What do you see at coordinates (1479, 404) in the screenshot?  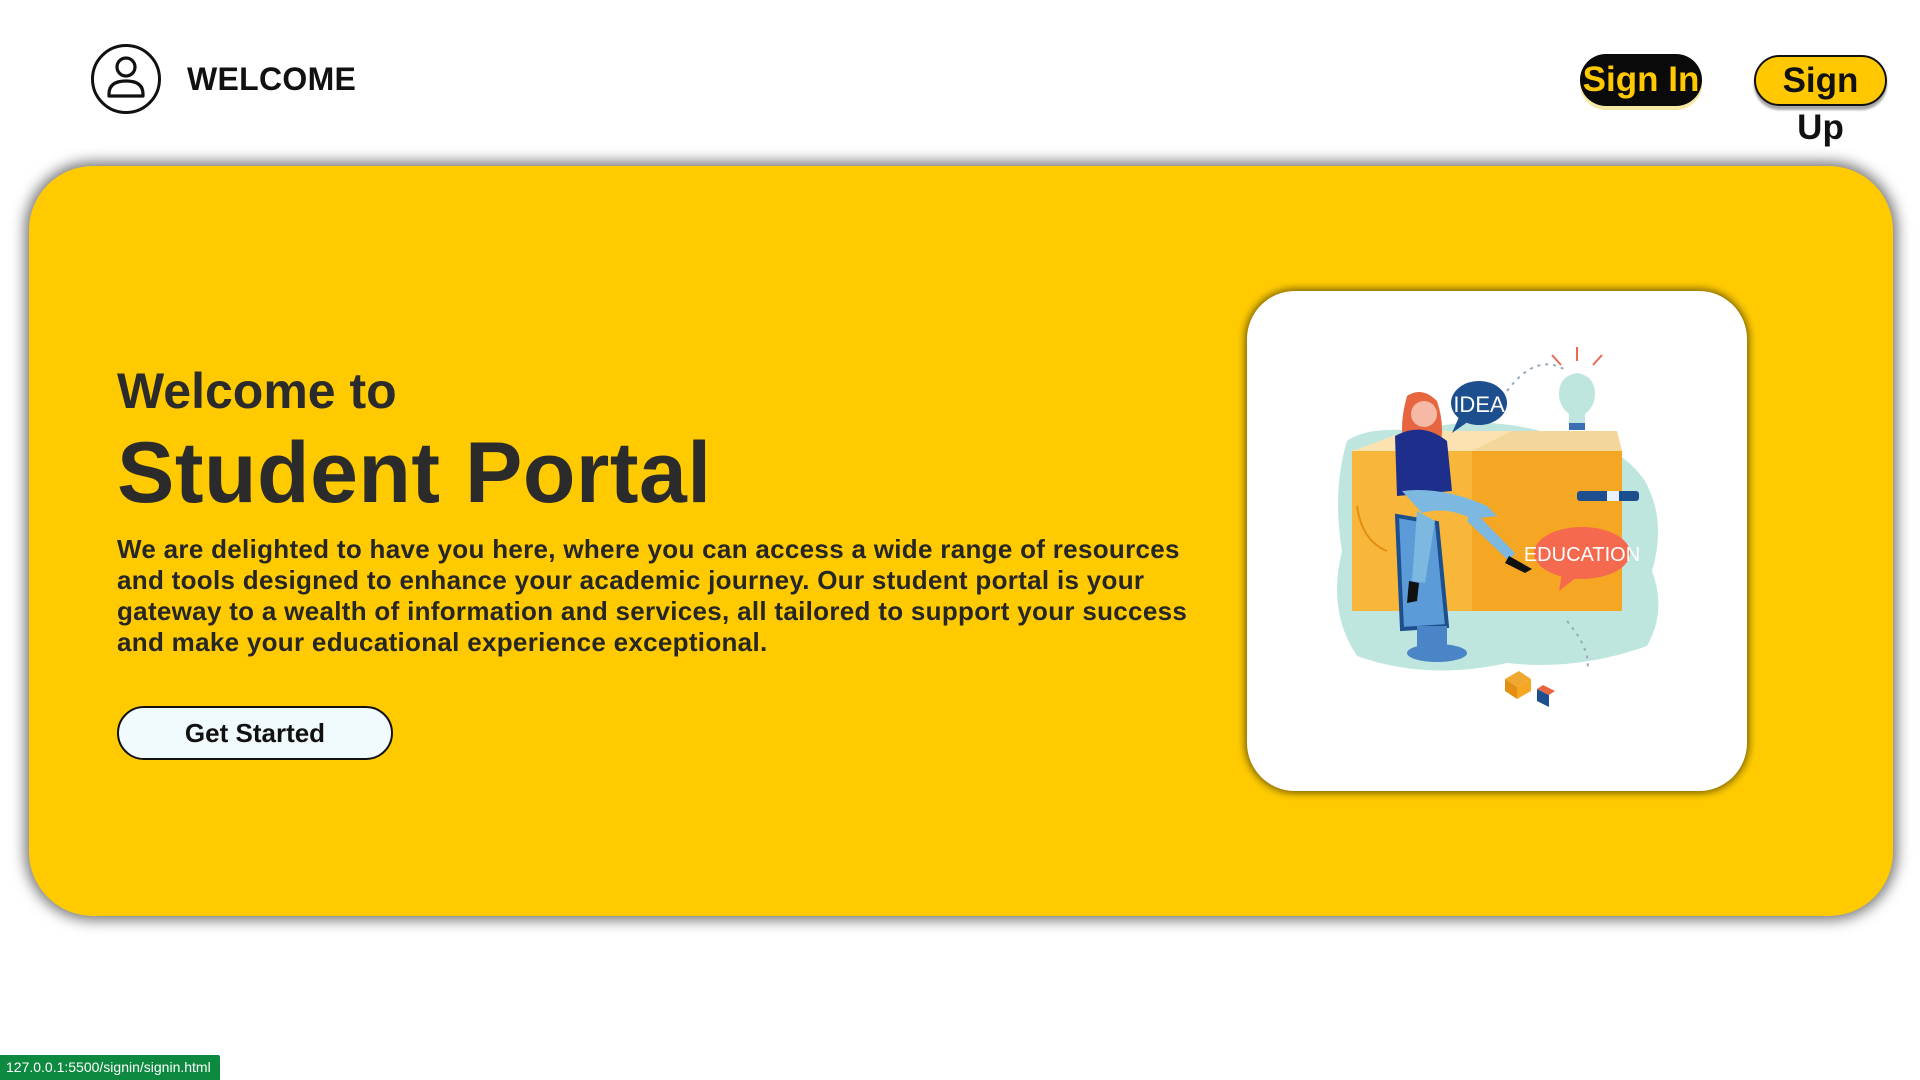 I see `idea-bubble-text: IDEA` at bounding box center [1479, 404].